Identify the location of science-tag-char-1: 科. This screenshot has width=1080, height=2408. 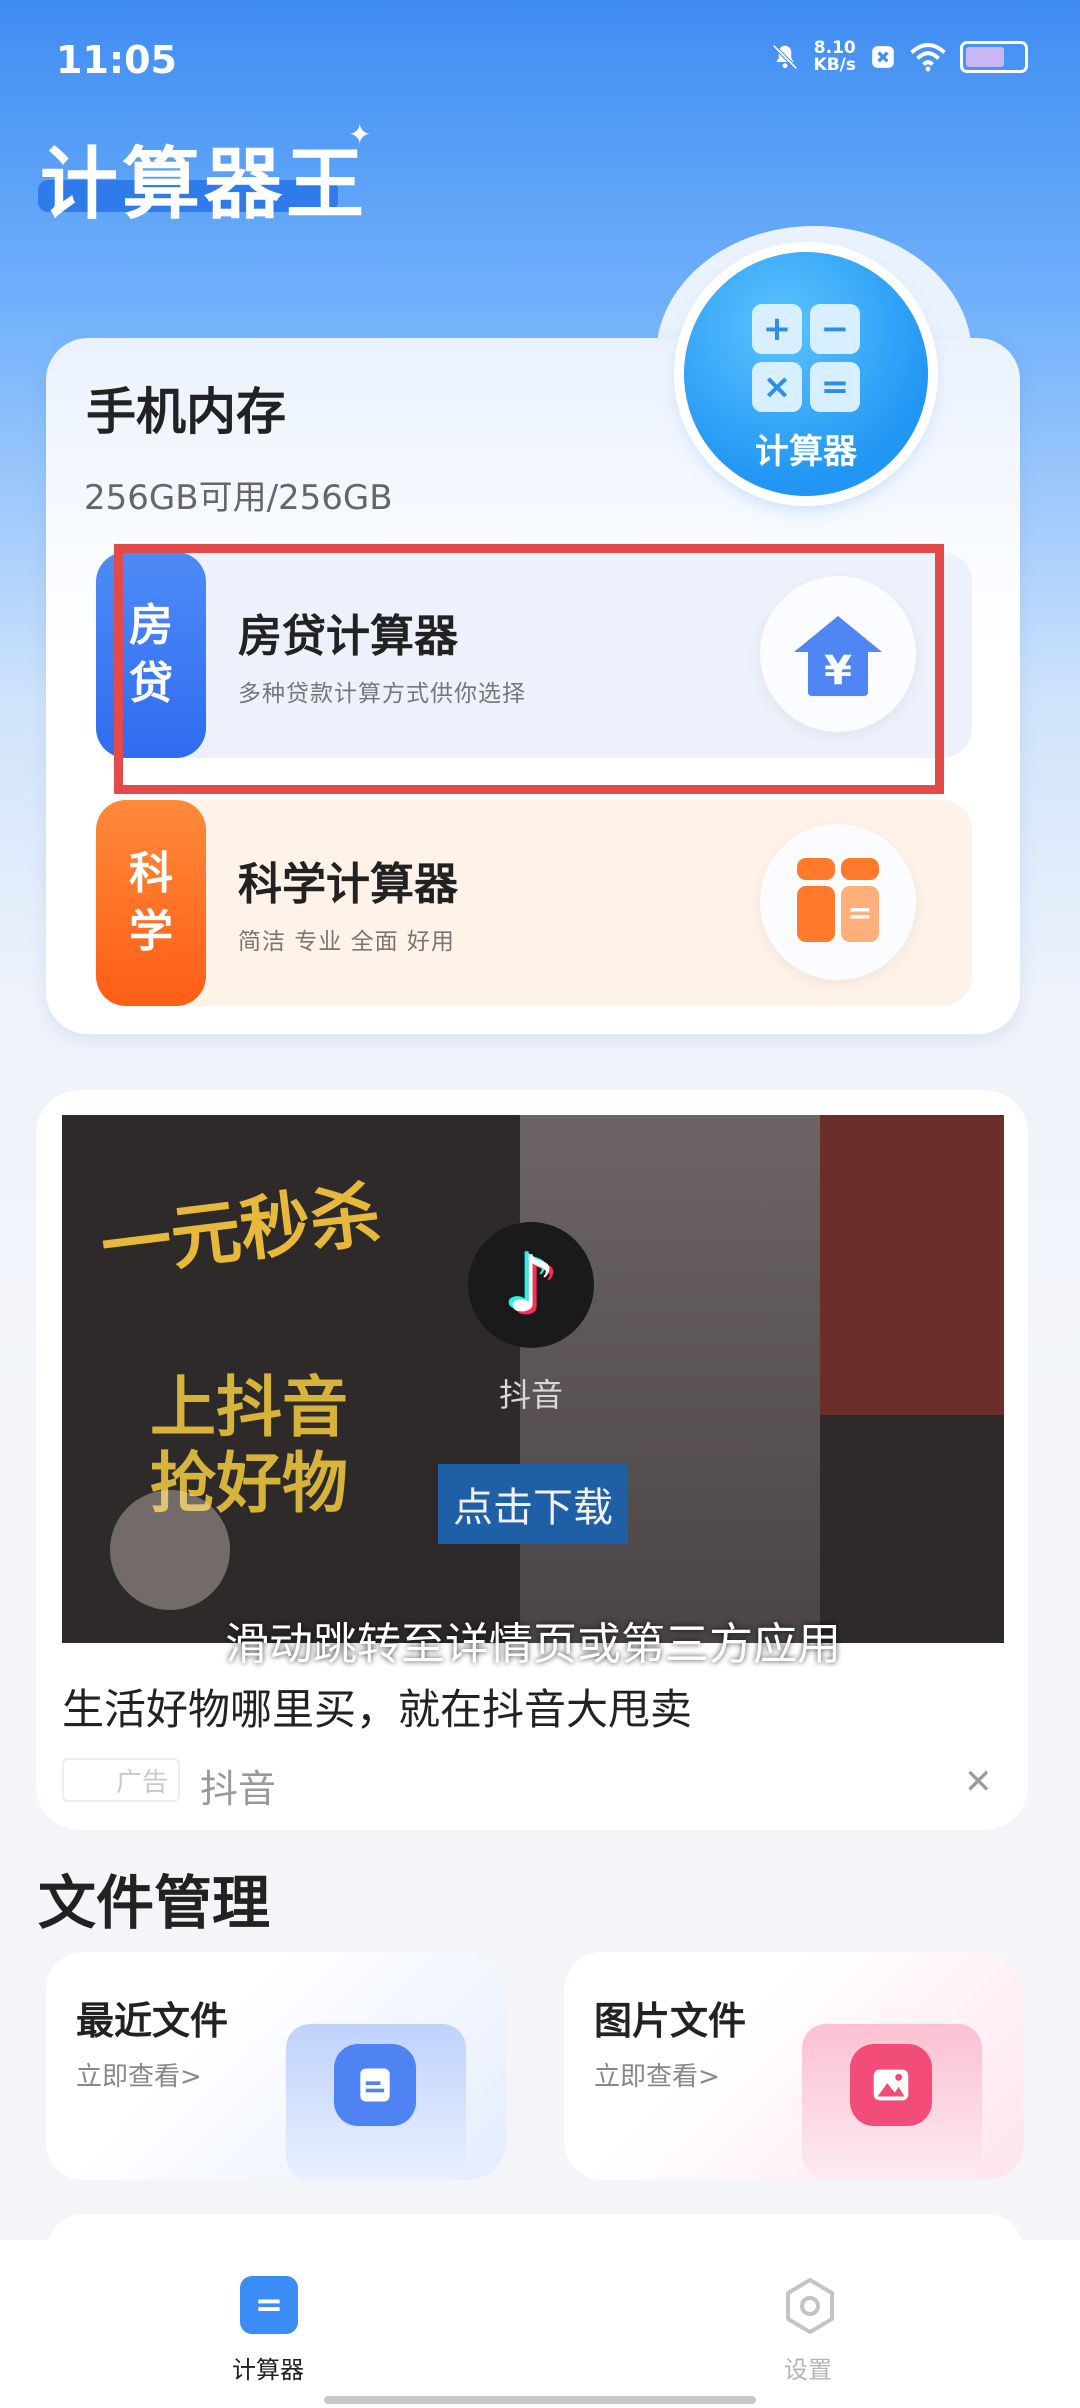
(151, 873).